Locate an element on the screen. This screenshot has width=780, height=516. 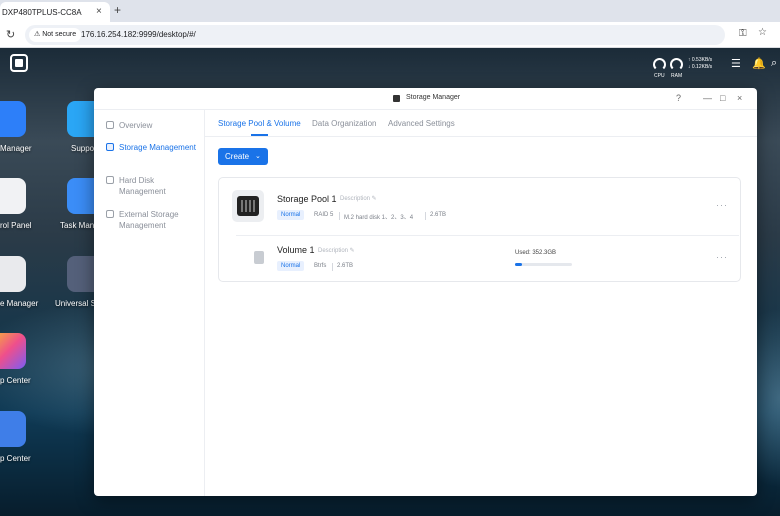
maximize-button: □ is located at coordinates (722, 98).